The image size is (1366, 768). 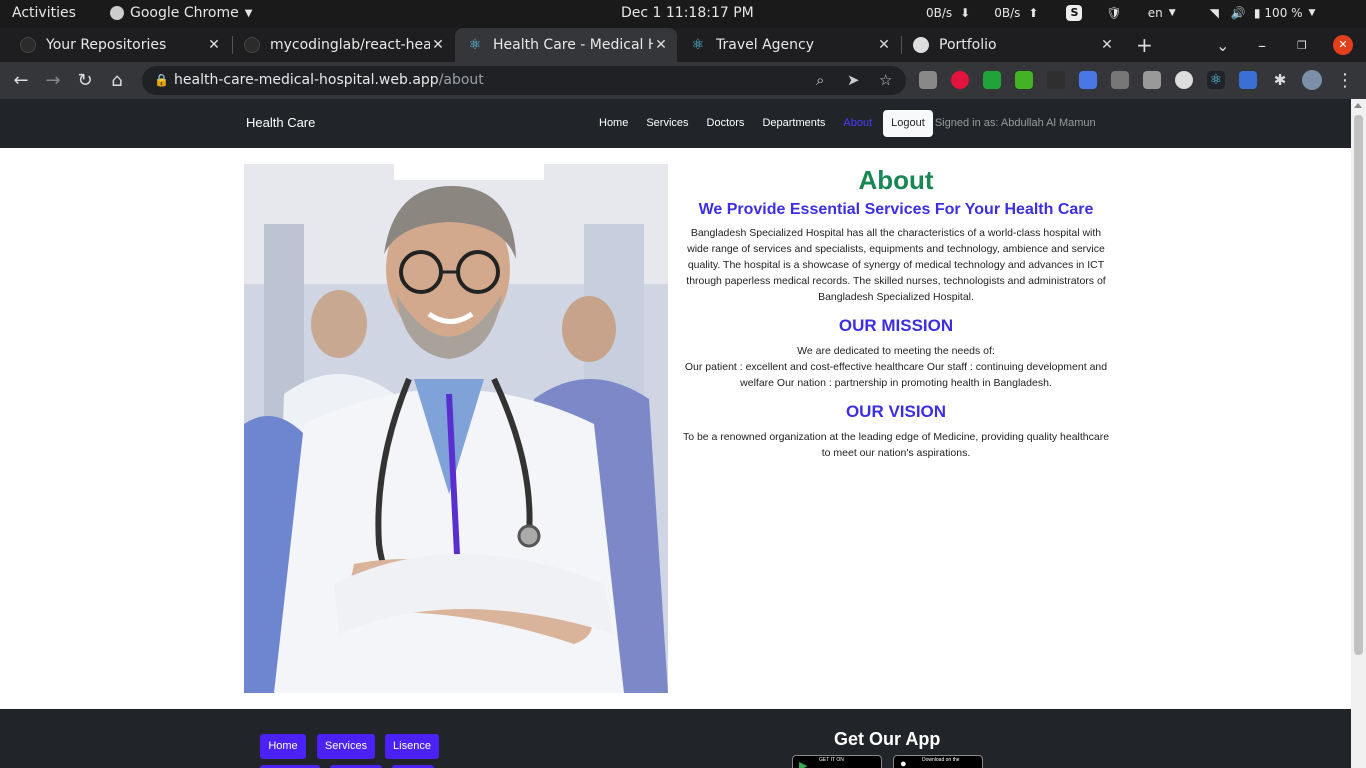 I want to click on chevron-down-icon: ⌄, so click(x=1223, y=45).